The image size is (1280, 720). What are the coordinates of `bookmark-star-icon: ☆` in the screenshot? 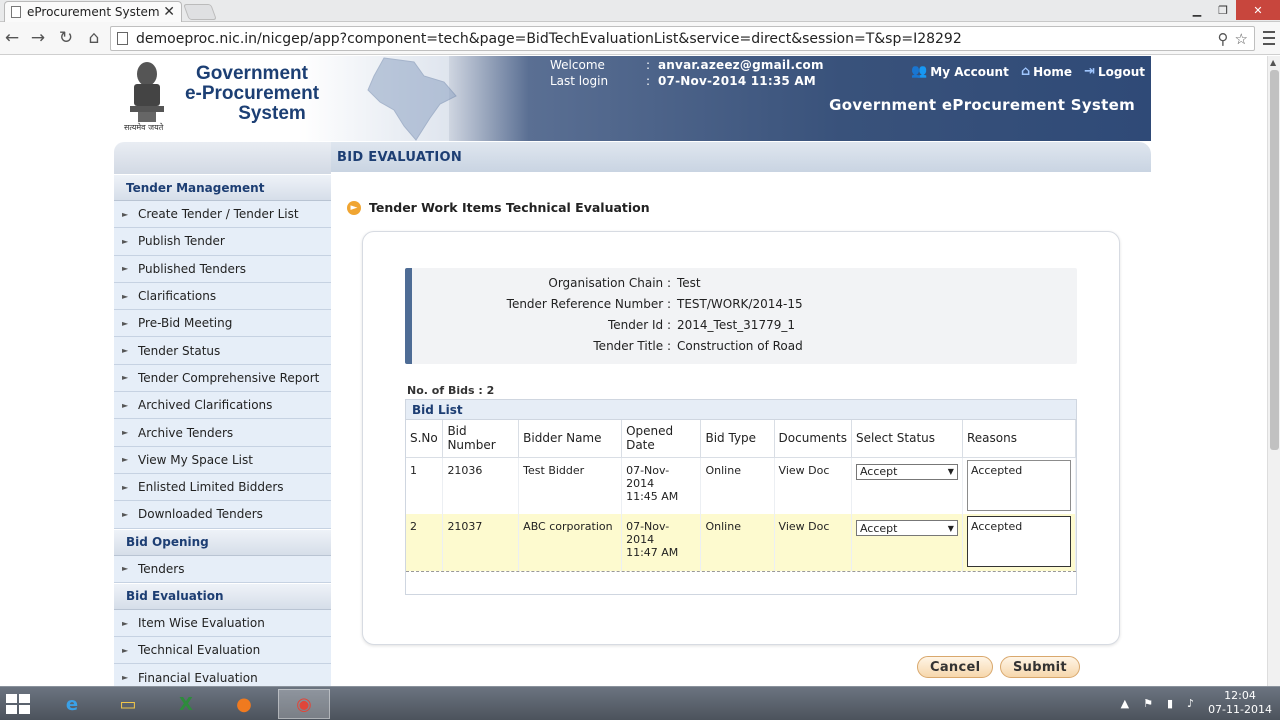 It's located at (1241, 39).